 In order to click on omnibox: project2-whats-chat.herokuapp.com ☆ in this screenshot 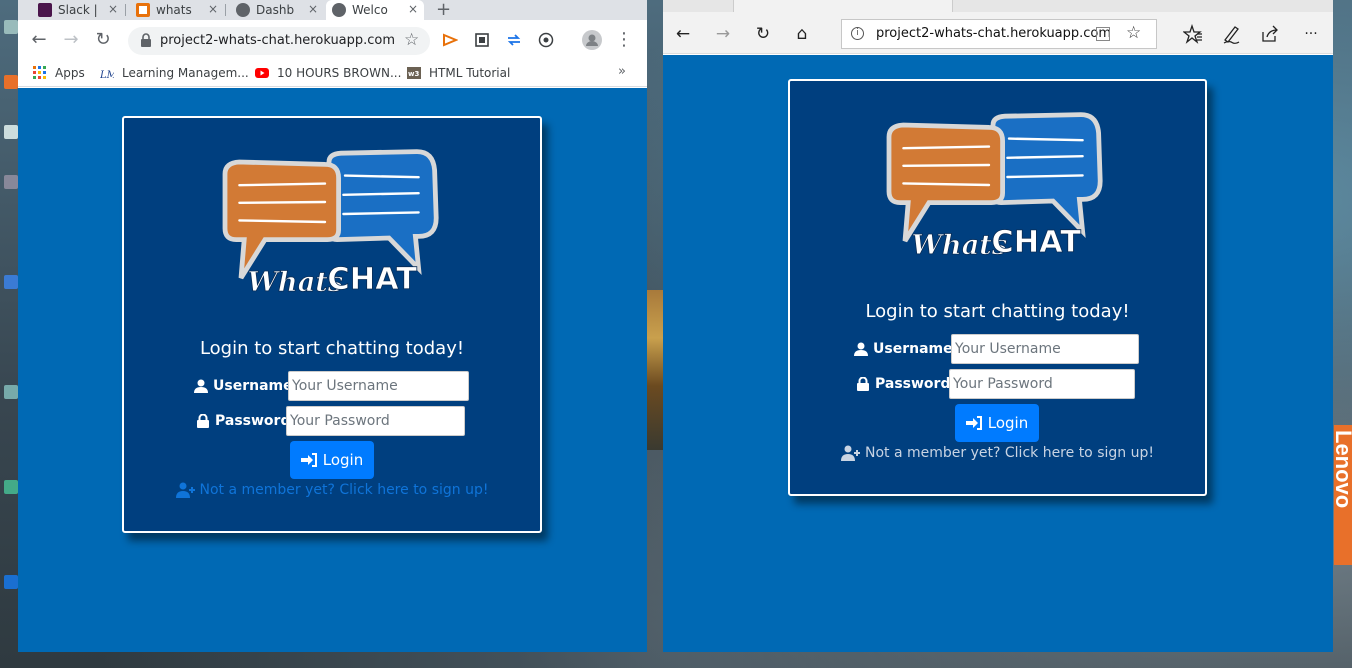, I will do `click(279, 41)`.